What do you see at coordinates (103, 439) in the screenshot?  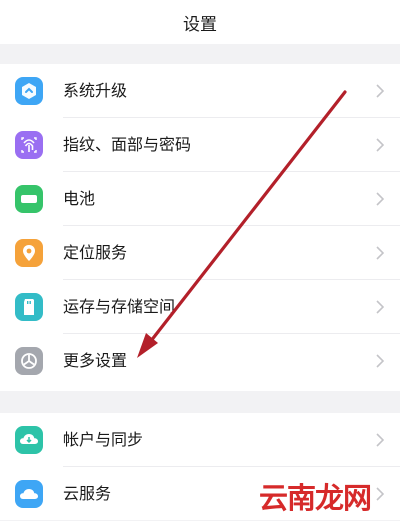 I see `account-sync-label: 帐户与同步` at bounding box center [103, 439].